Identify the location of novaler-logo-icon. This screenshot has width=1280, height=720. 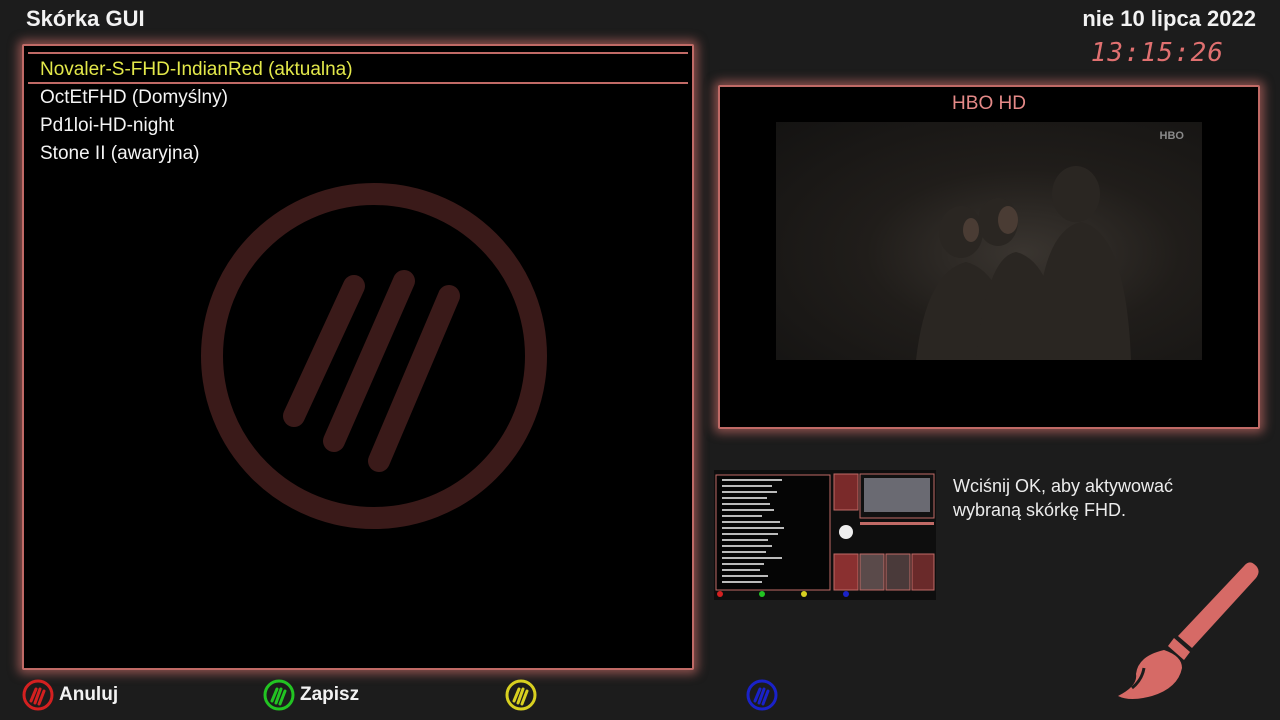
(374, 356).